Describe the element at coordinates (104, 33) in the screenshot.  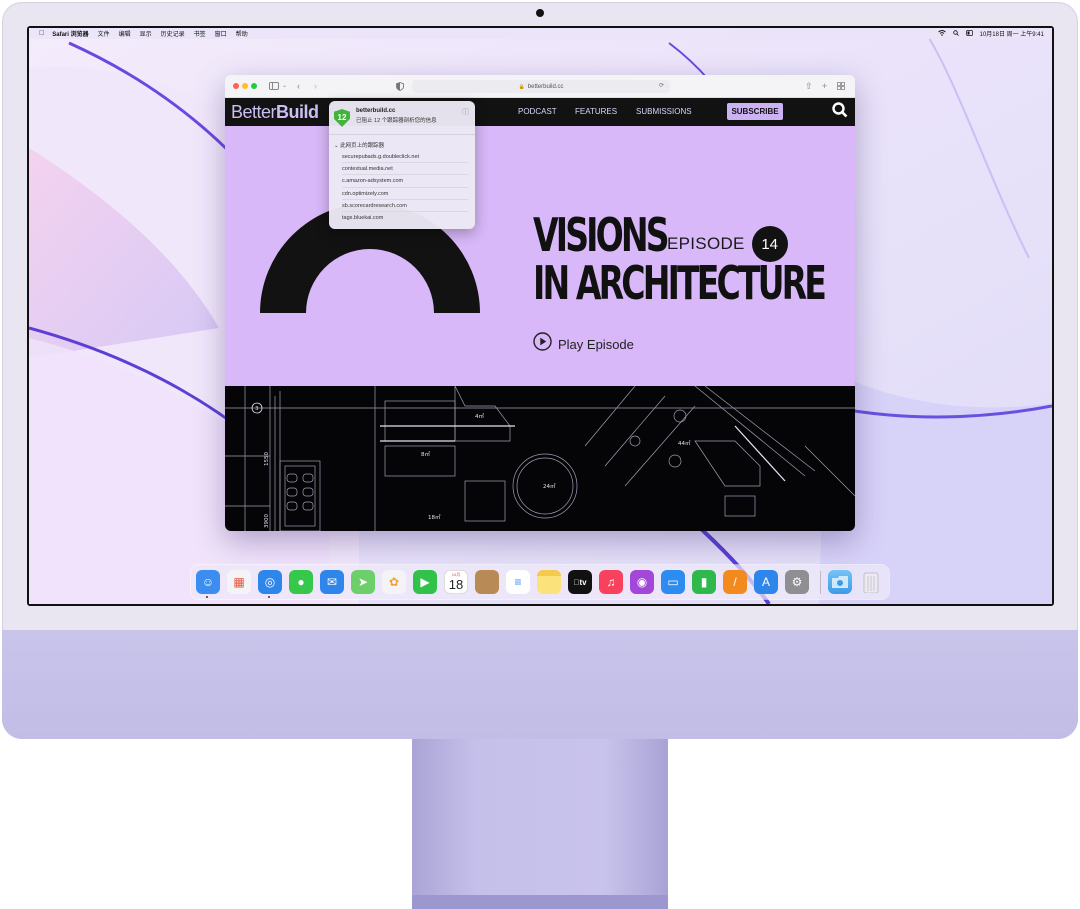
I see `menu-file: 文件` at that location.